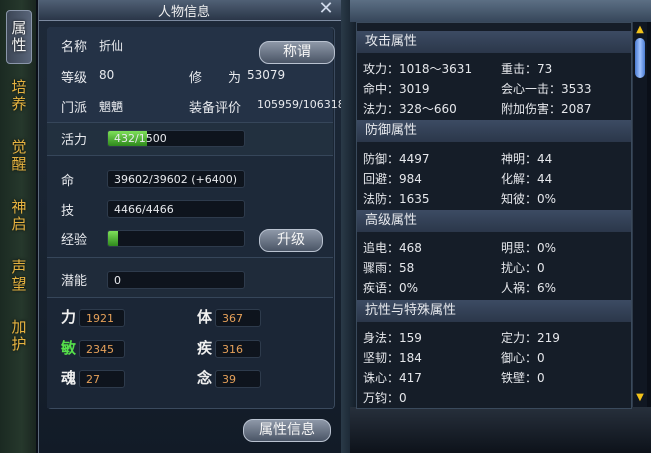 The image size is (651, 453). What do you see at coordinates (238, 349) in the screenshot?
I see `stat-speed-value: 316` at bounding box center [238, 349].